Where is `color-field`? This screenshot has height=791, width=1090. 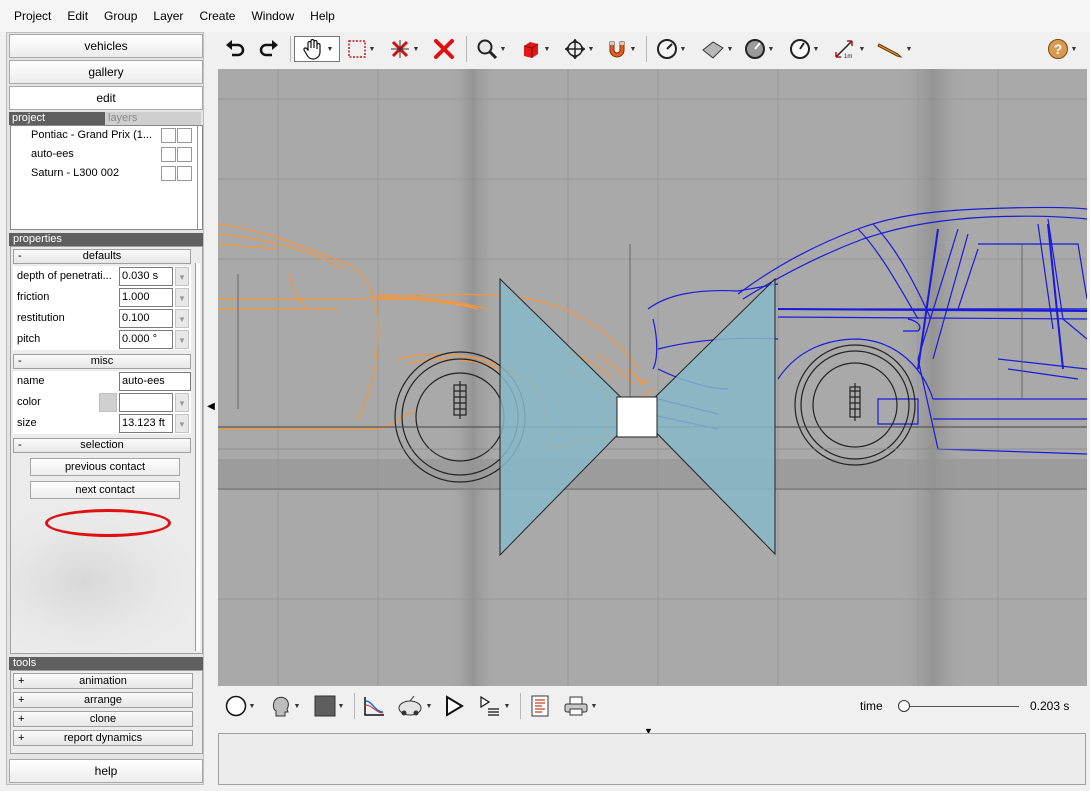 color-field is located at coordinates (146, 402).